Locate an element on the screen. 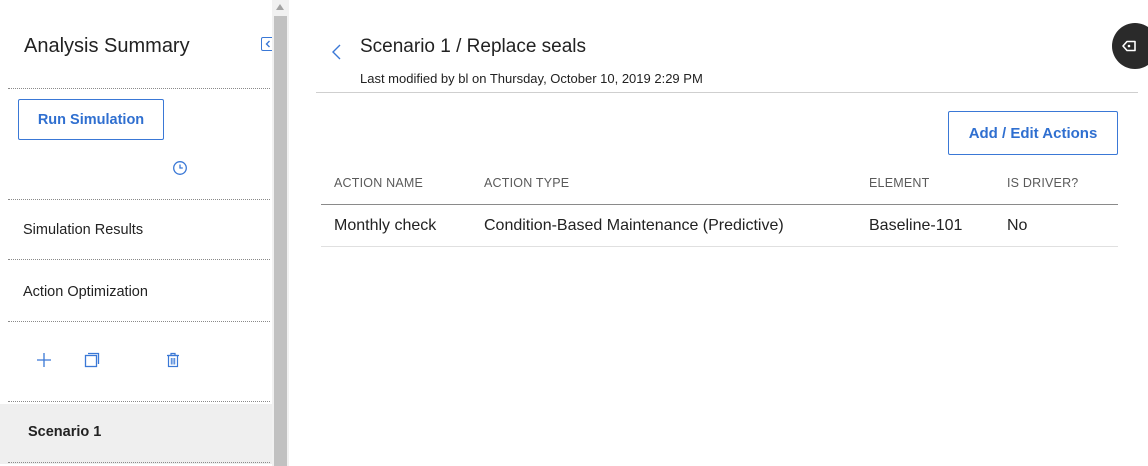  add-edit-actions-button: Add / Edit Actions is located at coordinates (1033, 133).